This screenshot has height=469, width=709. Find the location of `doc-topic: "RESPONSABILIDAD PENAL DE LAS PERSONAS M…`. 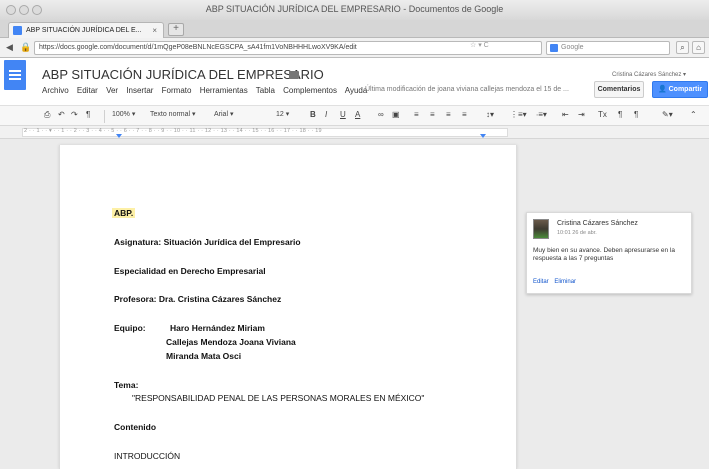

doc-topic: "RESPONSABILIDAD PENAL DE LAS PERSONAS M… is located at coordinates (278, 398).